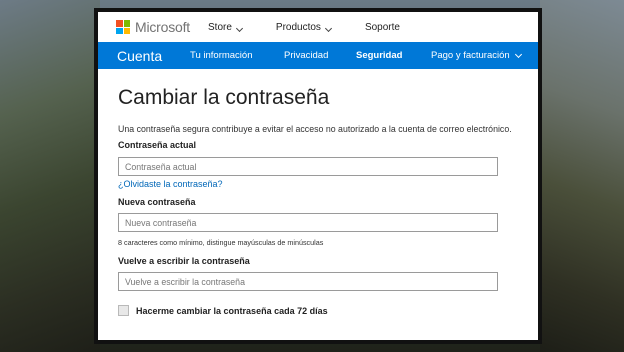 This screenshot has width=624, height=352. Describe the element at coordinates (157, 202) in the screenshot. I see `new-password-label: Nueva contraseña` at that location.